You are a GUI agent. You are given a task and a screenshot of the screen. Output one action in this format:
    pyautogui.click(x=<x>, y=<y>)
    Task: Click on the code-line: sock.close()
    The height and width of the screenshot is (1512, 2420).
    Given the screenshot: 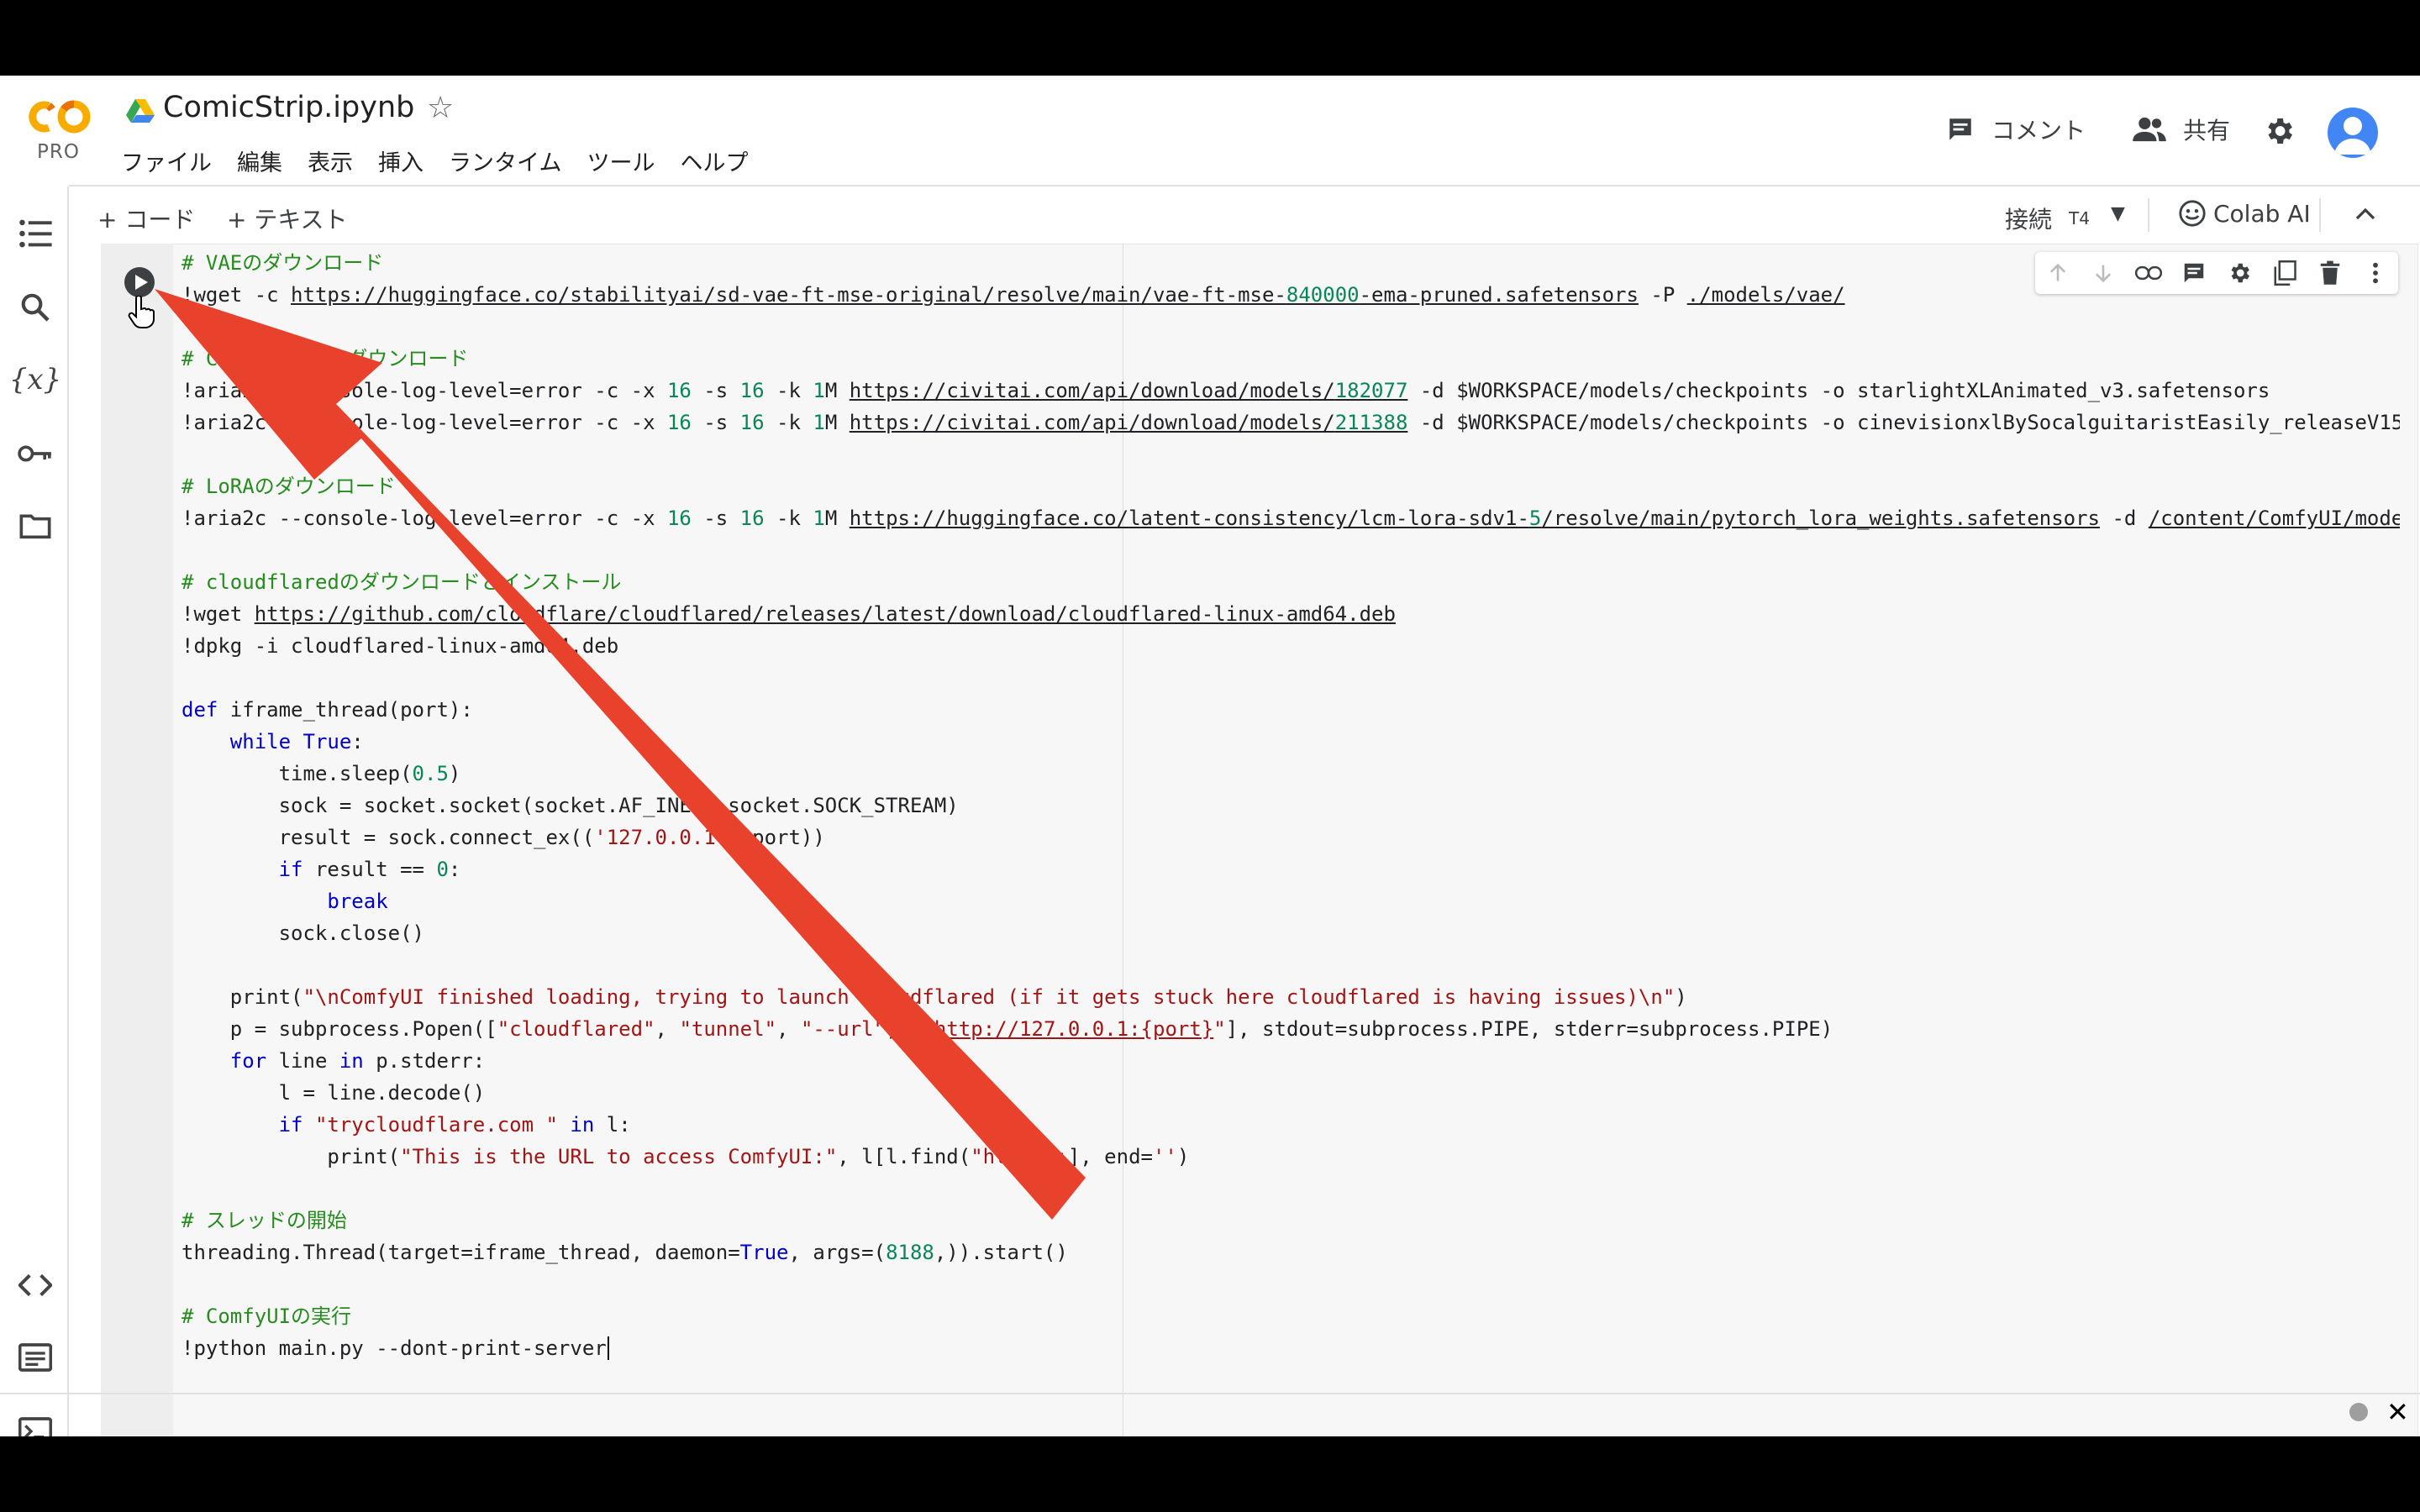 What is the action you would take?
    pyautogui.click(x=303, y=933)
    